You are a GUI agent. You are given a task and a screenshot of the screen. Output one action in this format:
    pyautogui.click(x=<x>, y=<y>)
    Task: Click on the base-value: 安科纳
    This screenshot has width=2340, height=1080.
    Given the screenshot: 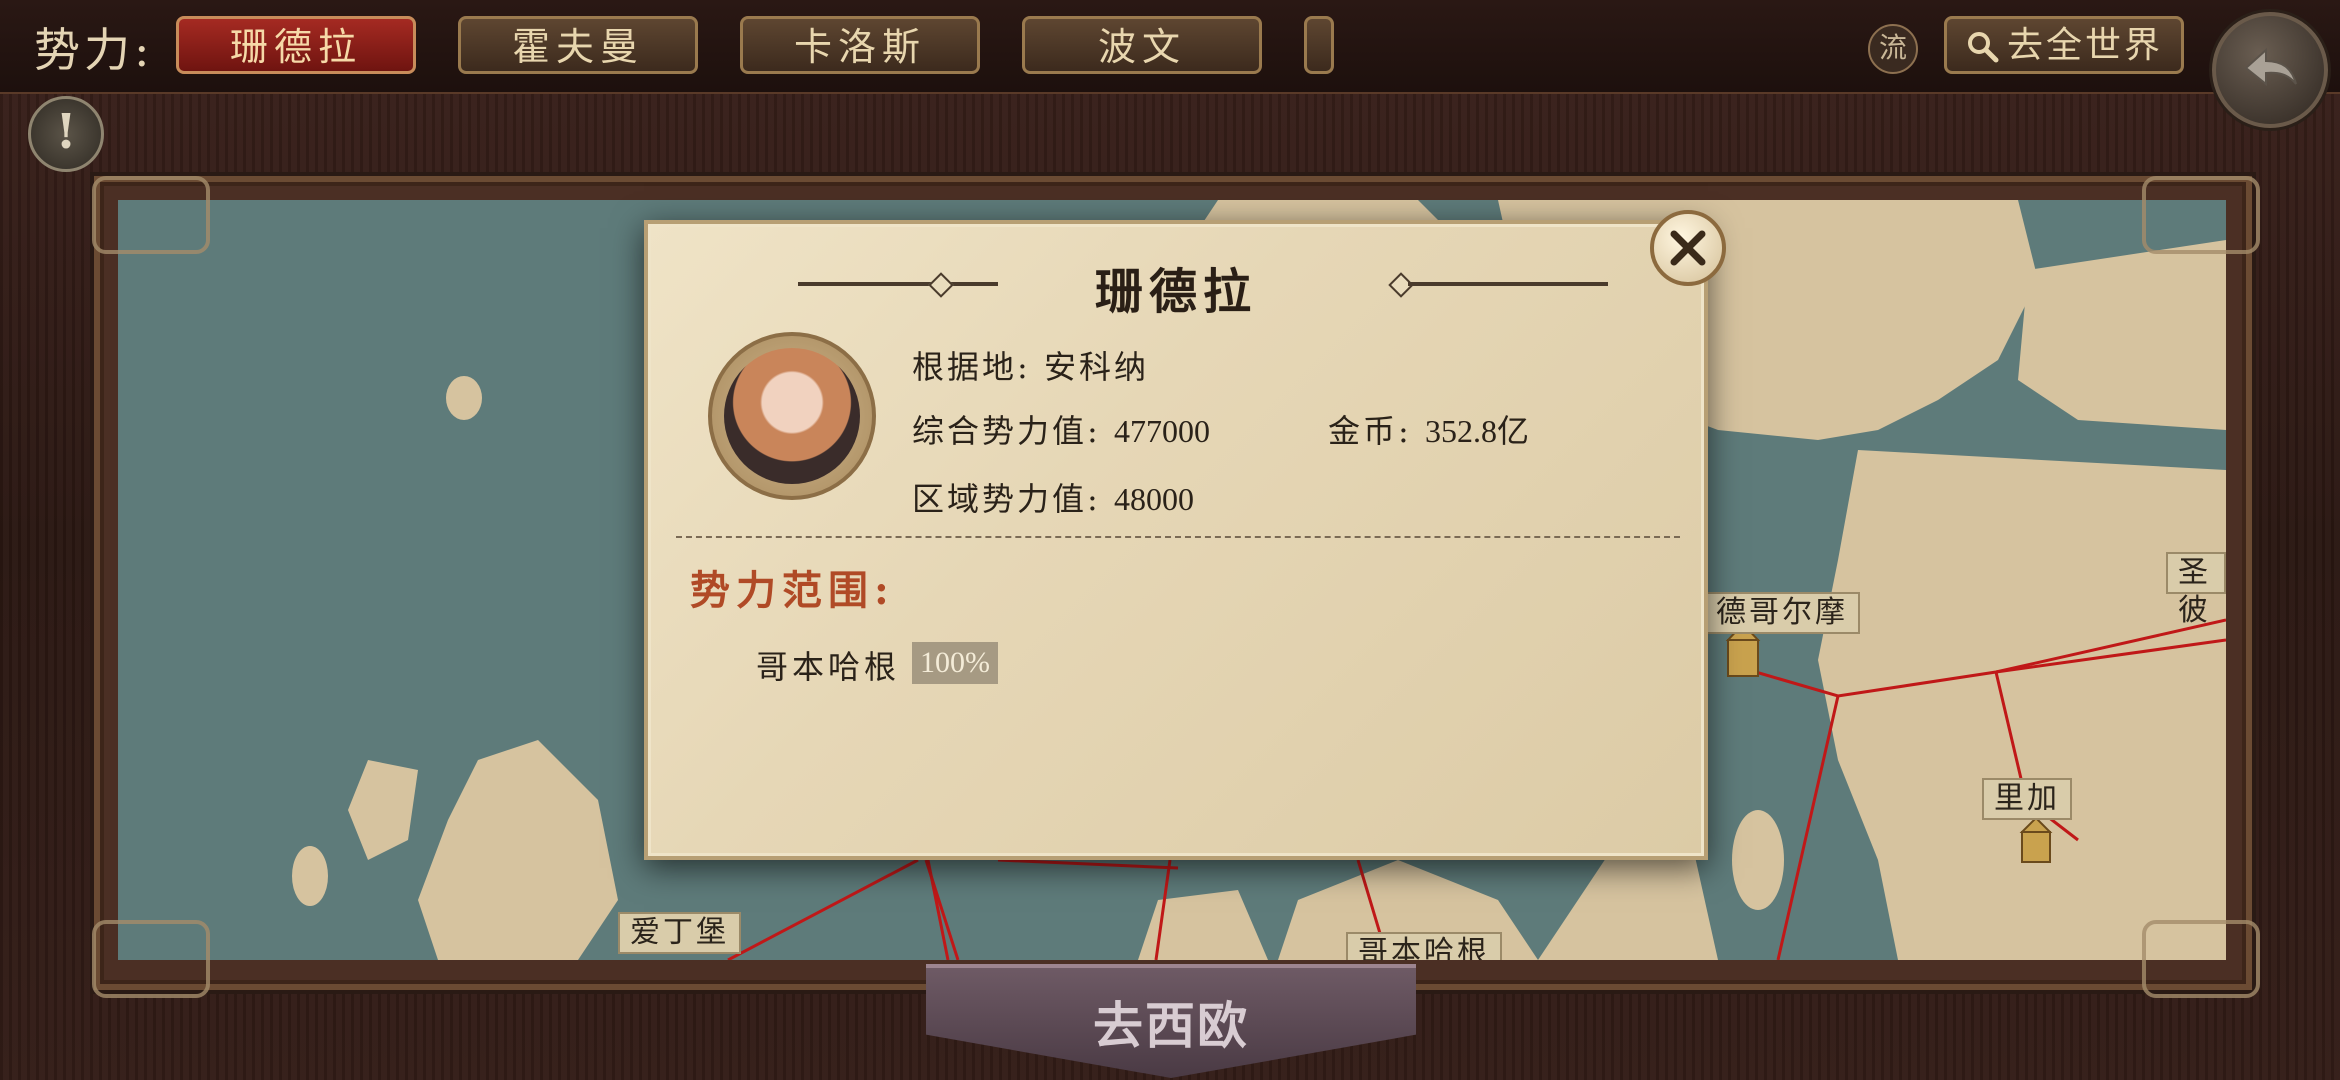 What is the action you would take?
    pyautogui.click(x=1096, y=367)
    